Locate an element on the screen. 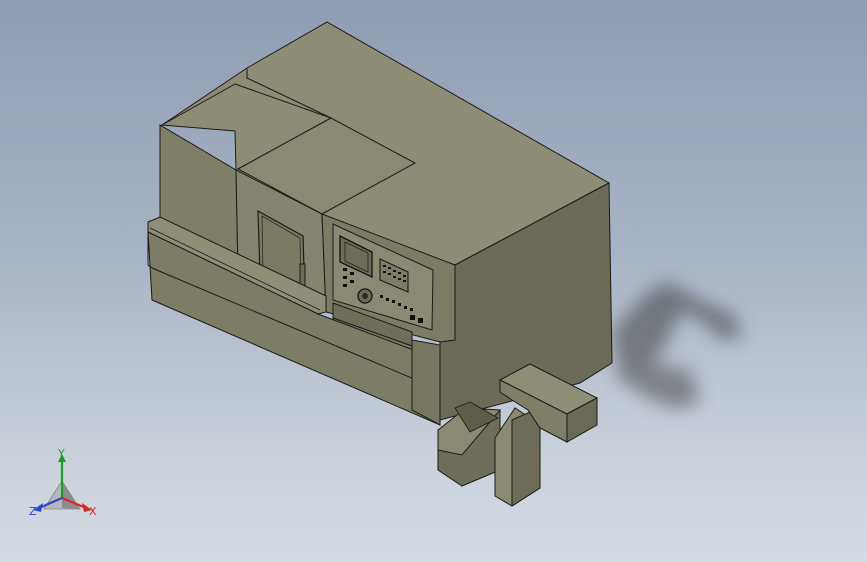 This screenshot has width=867, height=562. coordinate-triad: Y X Z is located at coordinates (65, 486).